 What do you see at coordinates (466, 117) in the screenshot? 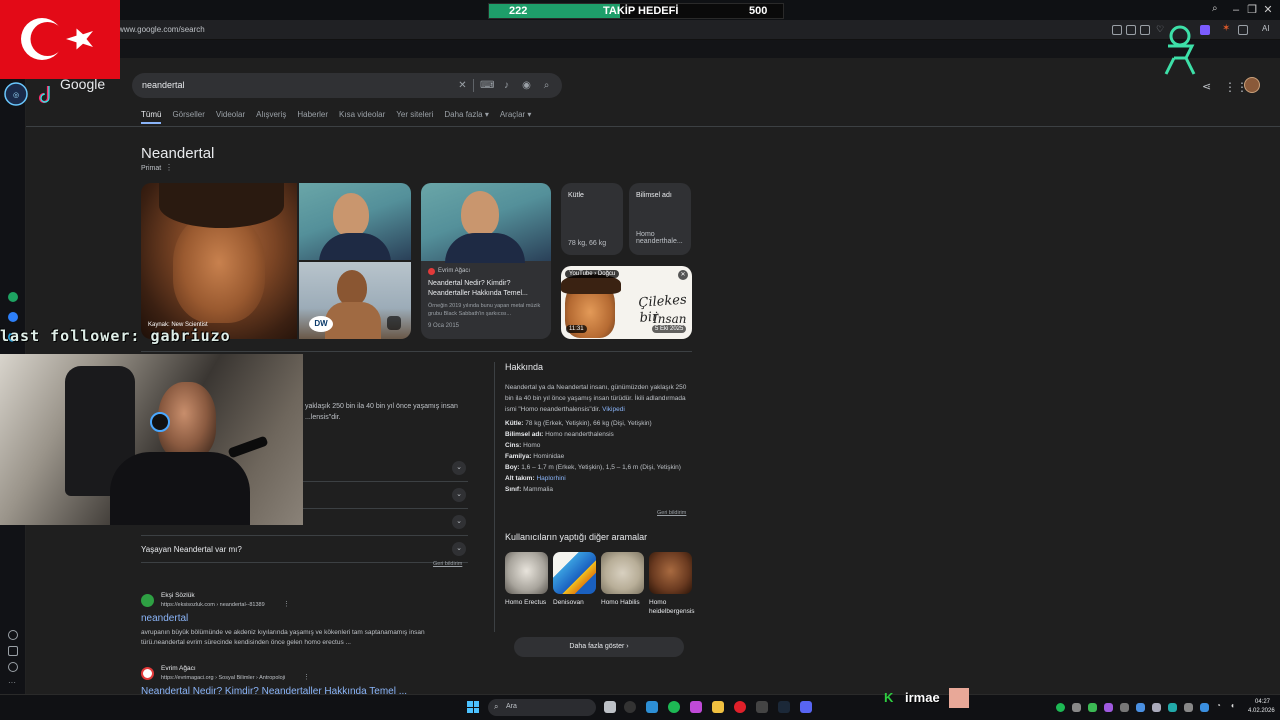
I see `tab-more: Daha fazla ▾` at bounding box center [466, 117].